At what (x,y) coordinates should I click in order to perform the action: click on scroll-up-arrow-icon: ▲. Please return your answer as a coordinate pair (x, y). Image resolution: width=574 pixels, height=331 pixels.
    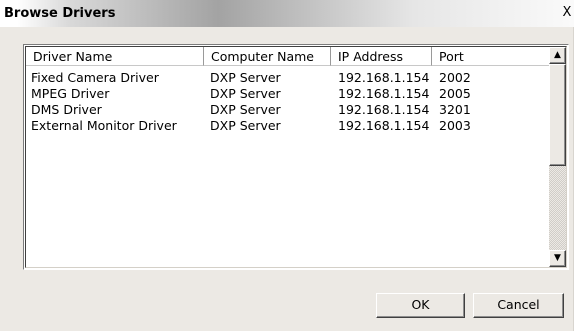
    Looking at the image, I should click on (557, 55).